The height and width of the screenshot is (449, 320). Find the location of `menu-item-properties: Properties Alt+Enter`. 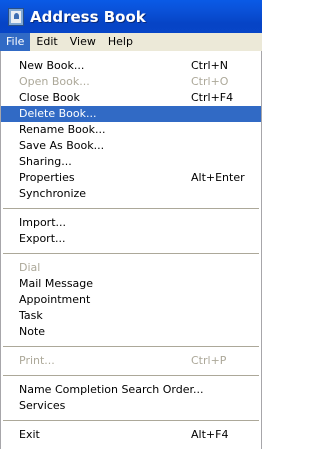

menu-item-properties: Properties Alt+Enter is located at coordinates (131, 178).